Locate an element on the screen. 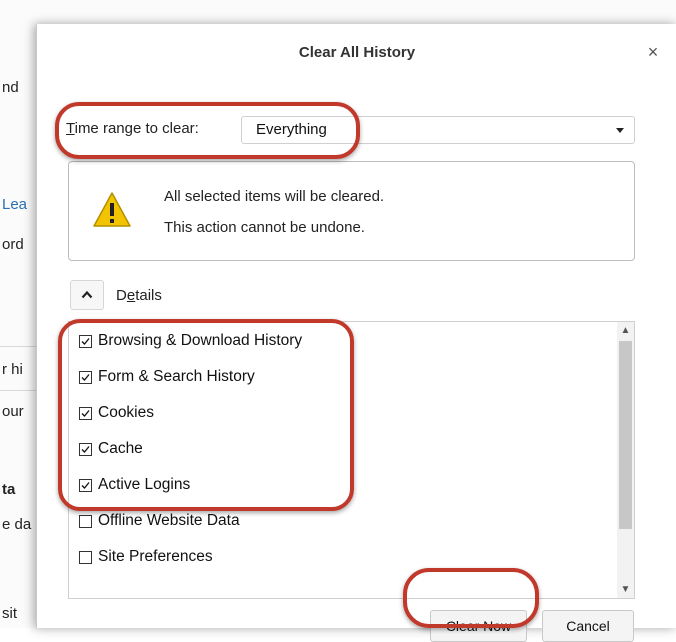 Image resolution: width=676 pixels, height=642 pixels. highlight-checked-items is located at coordinates (206, 415).